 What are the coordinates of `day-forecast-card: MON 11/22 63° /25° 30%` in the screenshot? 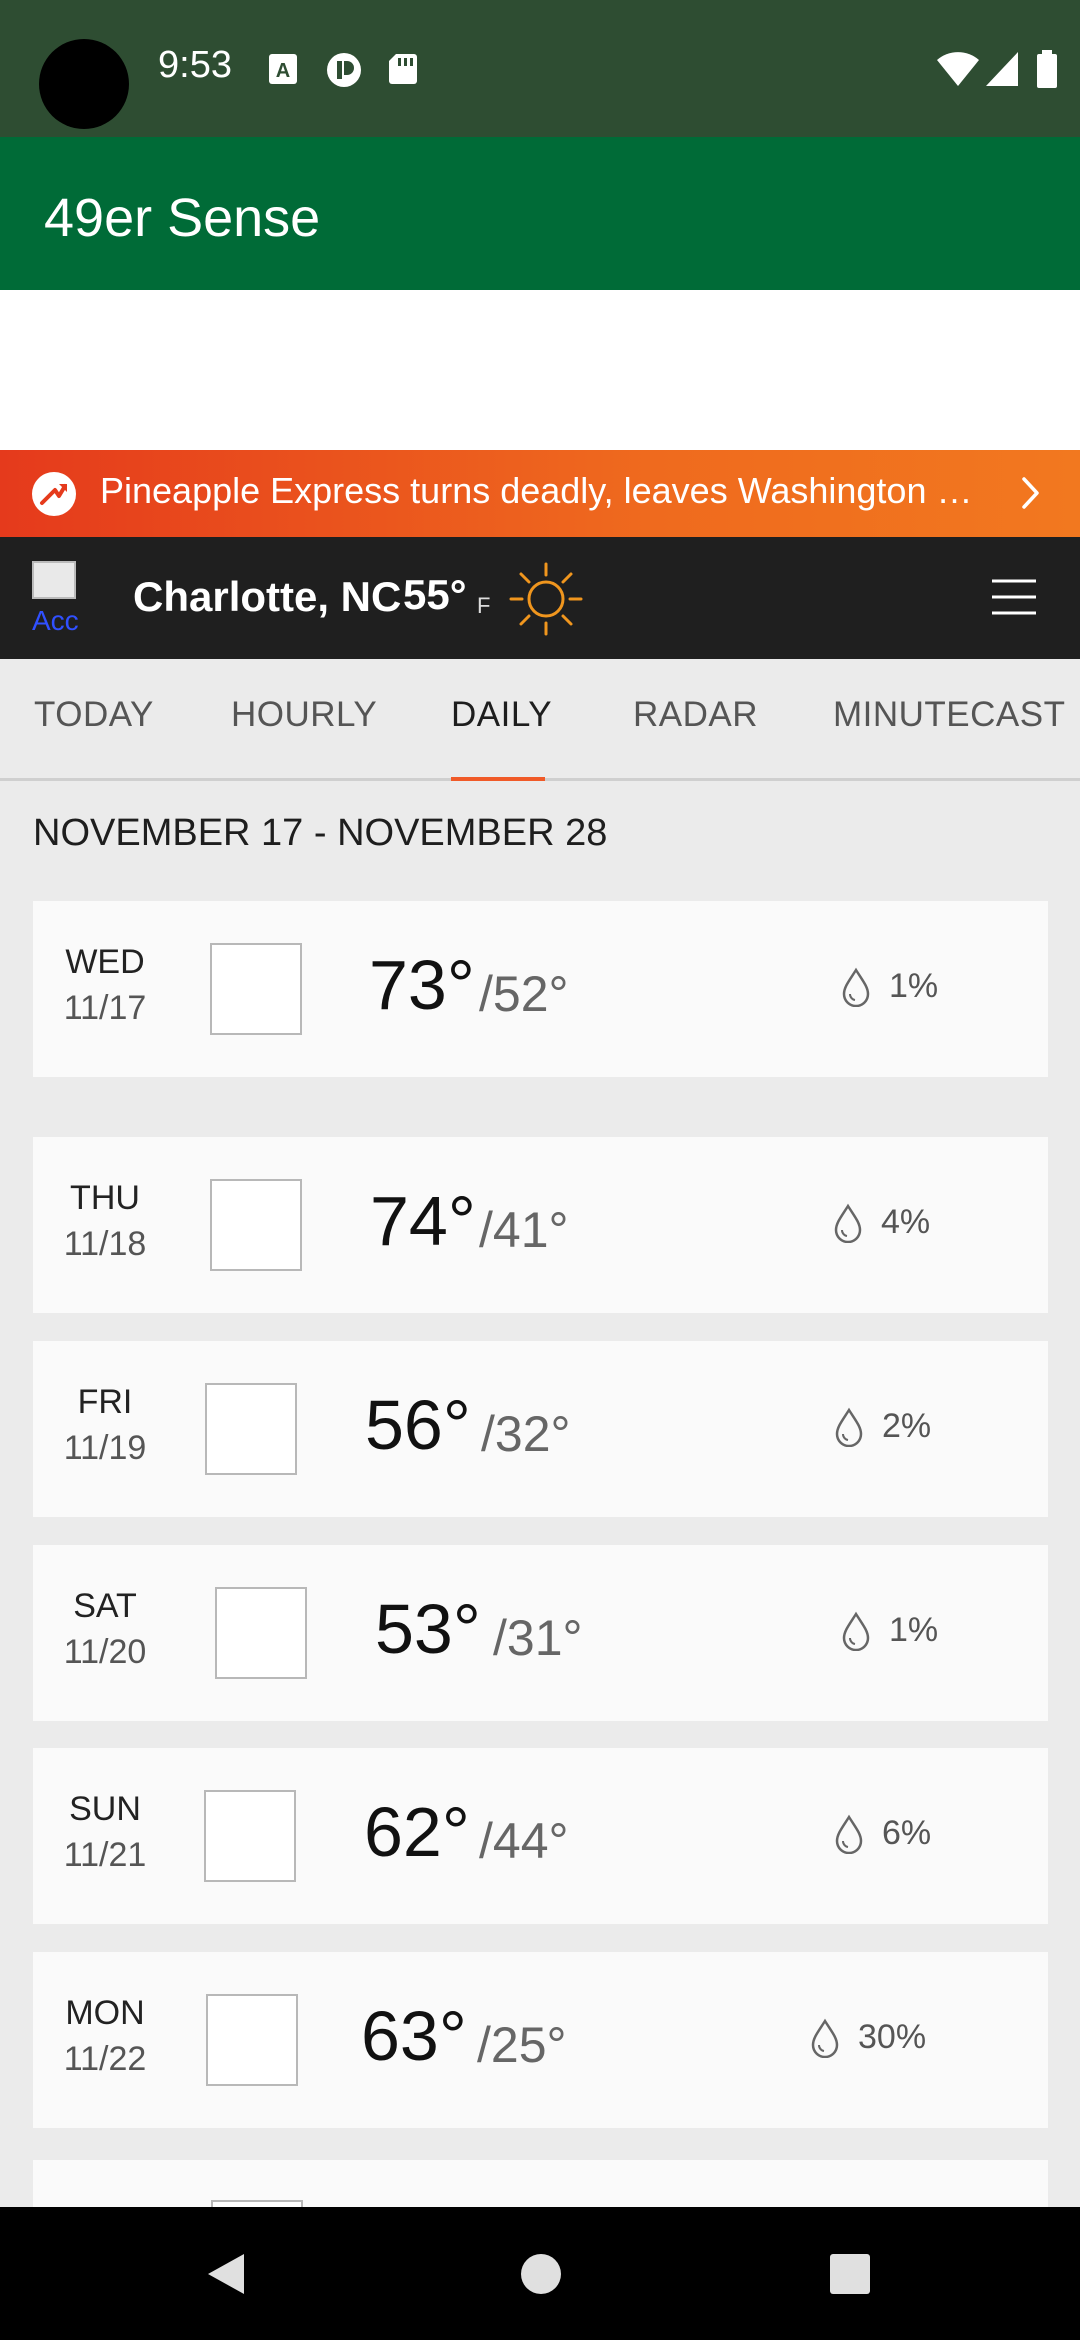 It's located at (540, 2040).